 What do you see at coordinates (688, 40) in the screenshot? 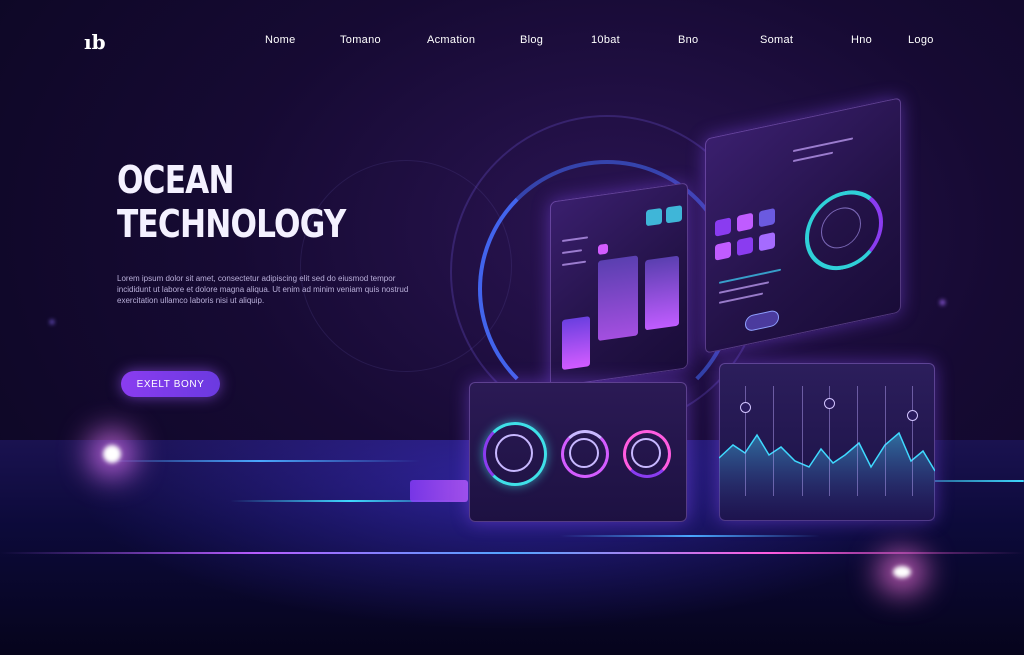
I see `nav-item: Bno` at bounding box center [688, 40].